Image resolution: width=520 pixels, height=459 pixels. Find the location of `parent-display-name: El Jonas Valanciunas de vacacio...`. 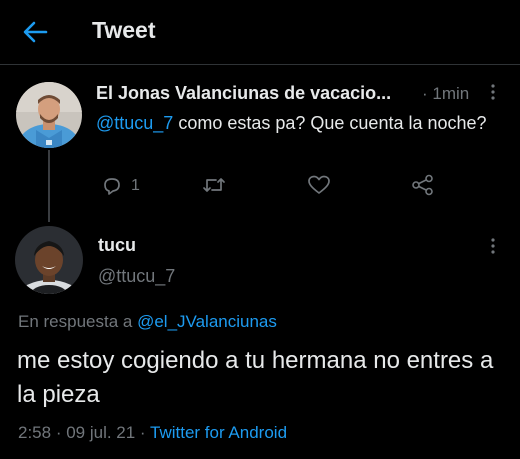

parent-display-name: El Jonas Valanciunas de vacacio... is located at coordinates (243, 93).